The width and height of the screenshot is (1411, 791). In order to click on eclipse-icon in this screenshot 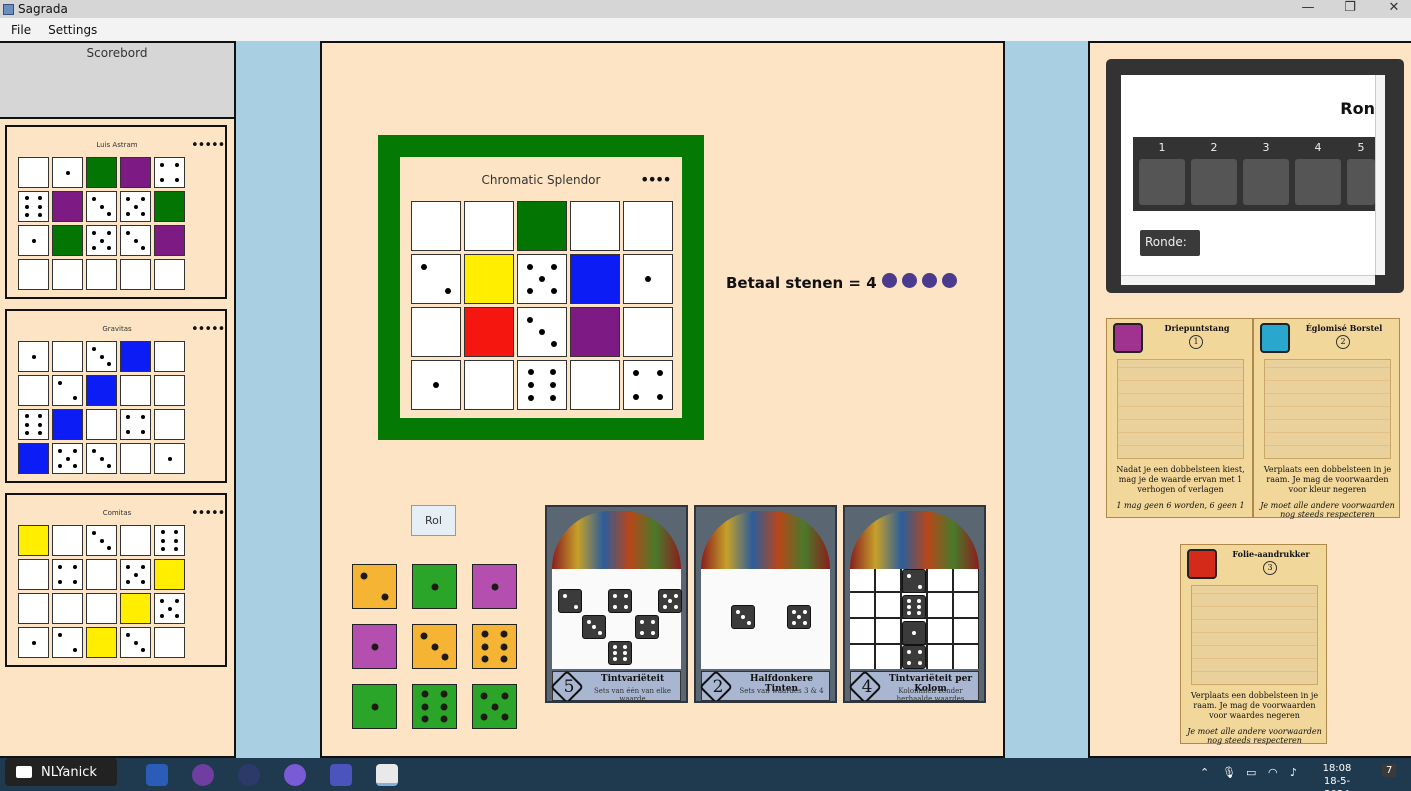, I will do `click(249, 775)`.